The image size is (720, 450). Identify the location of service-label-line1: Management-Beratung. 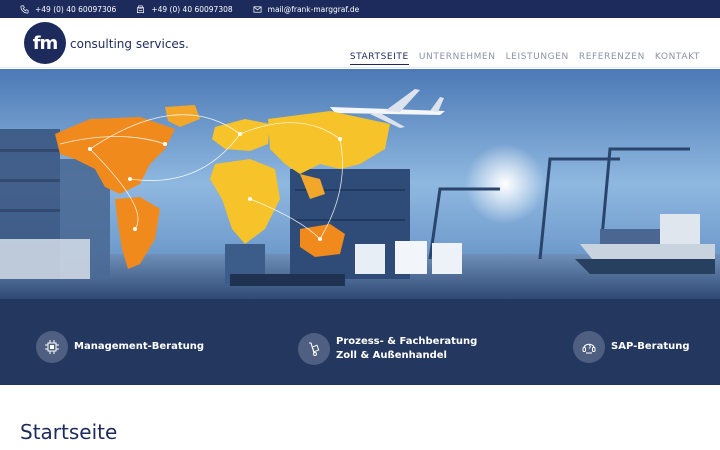
(139, 346).